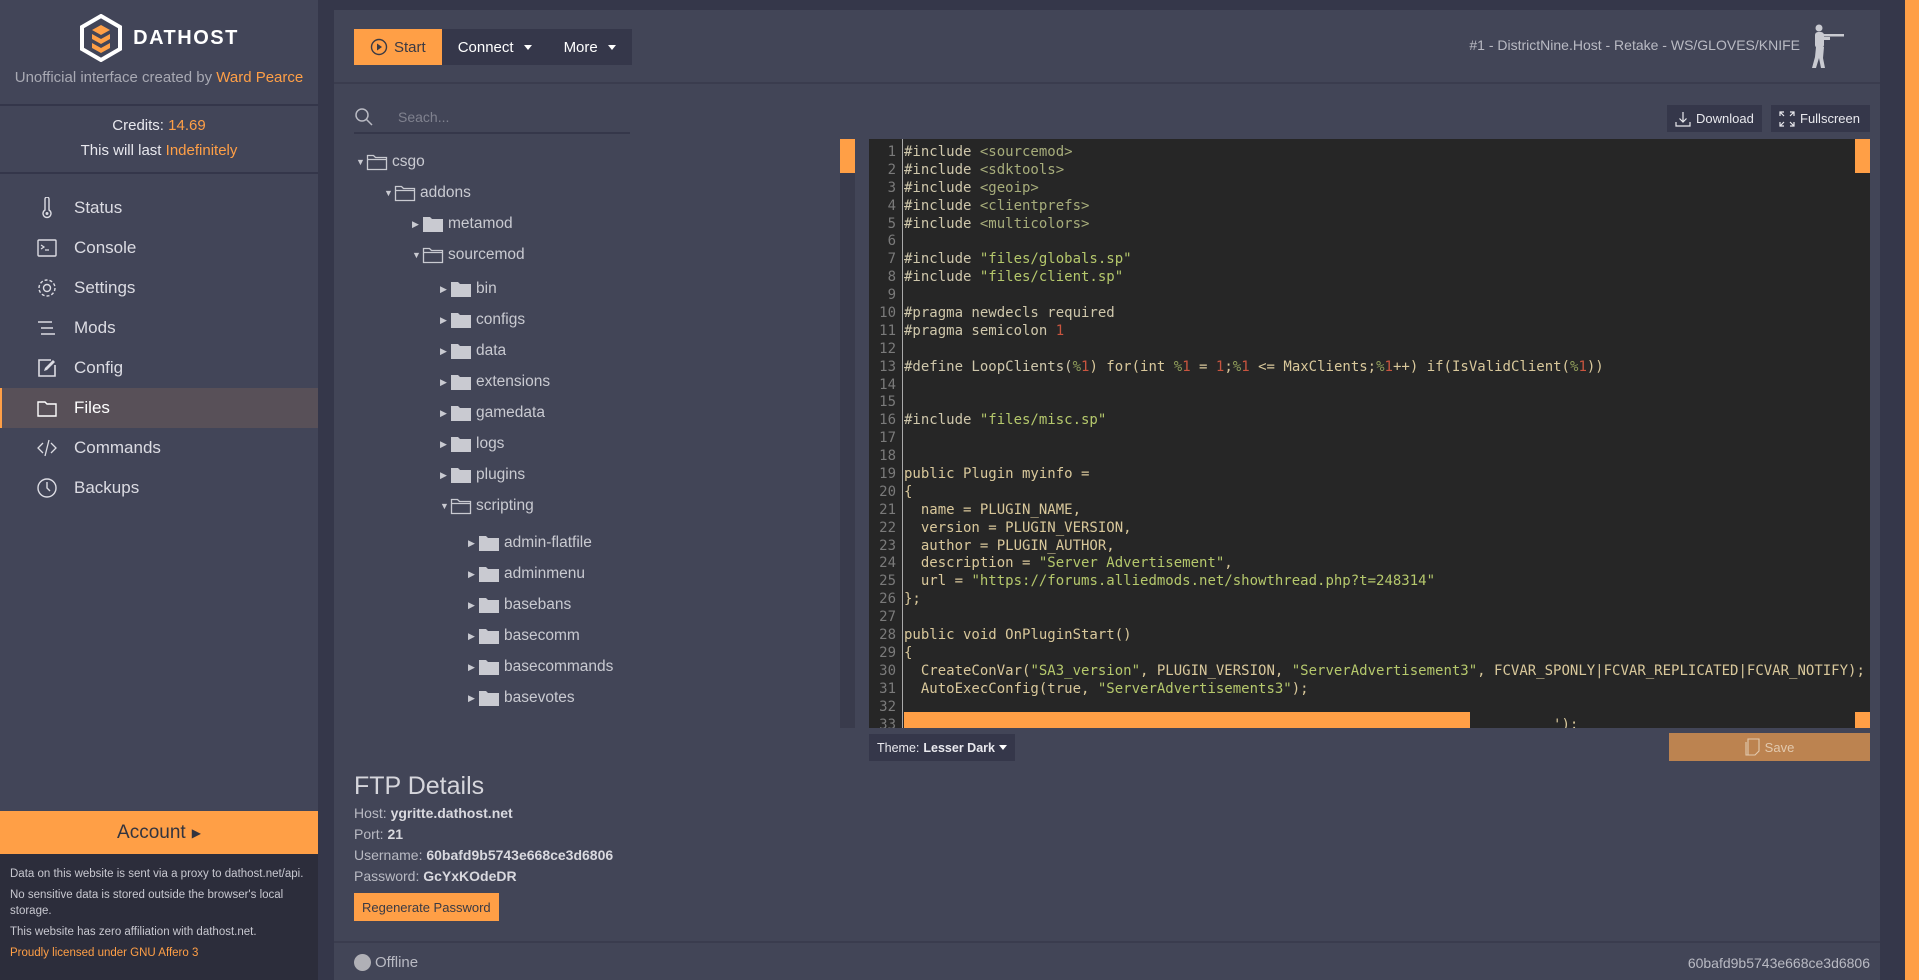  I want to click on csgo-soldier-icon, so click(1828, 46).